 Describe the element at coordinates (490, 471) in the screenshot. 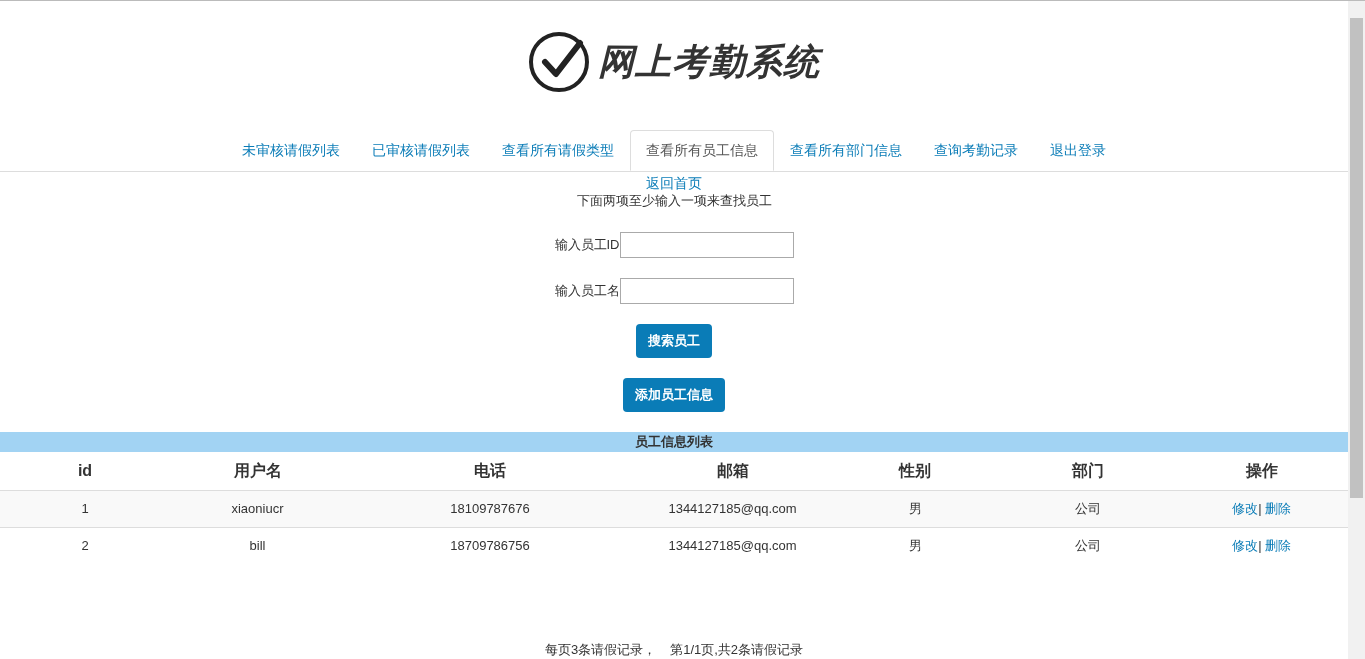

I see `column-header: 电话` at that location.